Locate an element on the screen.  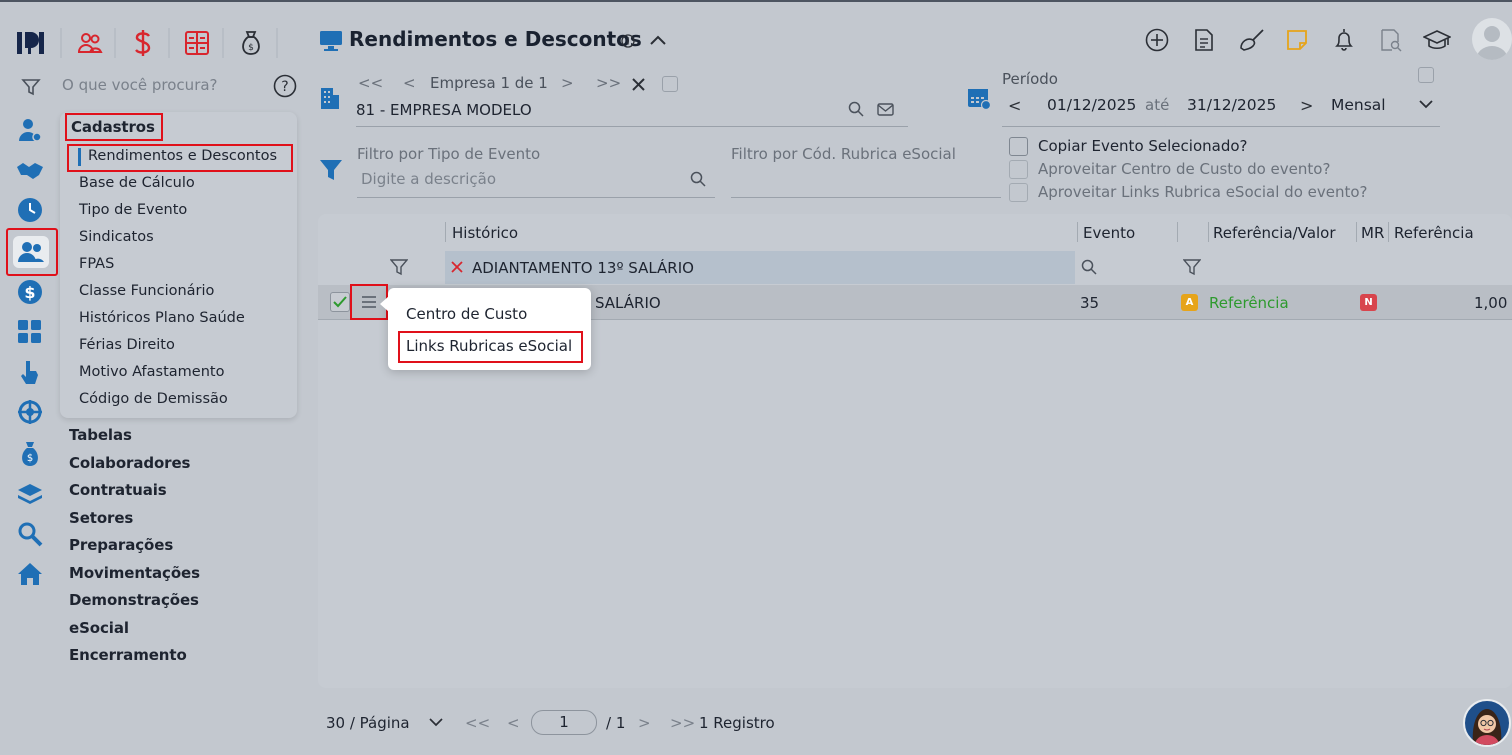
ref-filter-icon is located at coordinates (1192, 267).